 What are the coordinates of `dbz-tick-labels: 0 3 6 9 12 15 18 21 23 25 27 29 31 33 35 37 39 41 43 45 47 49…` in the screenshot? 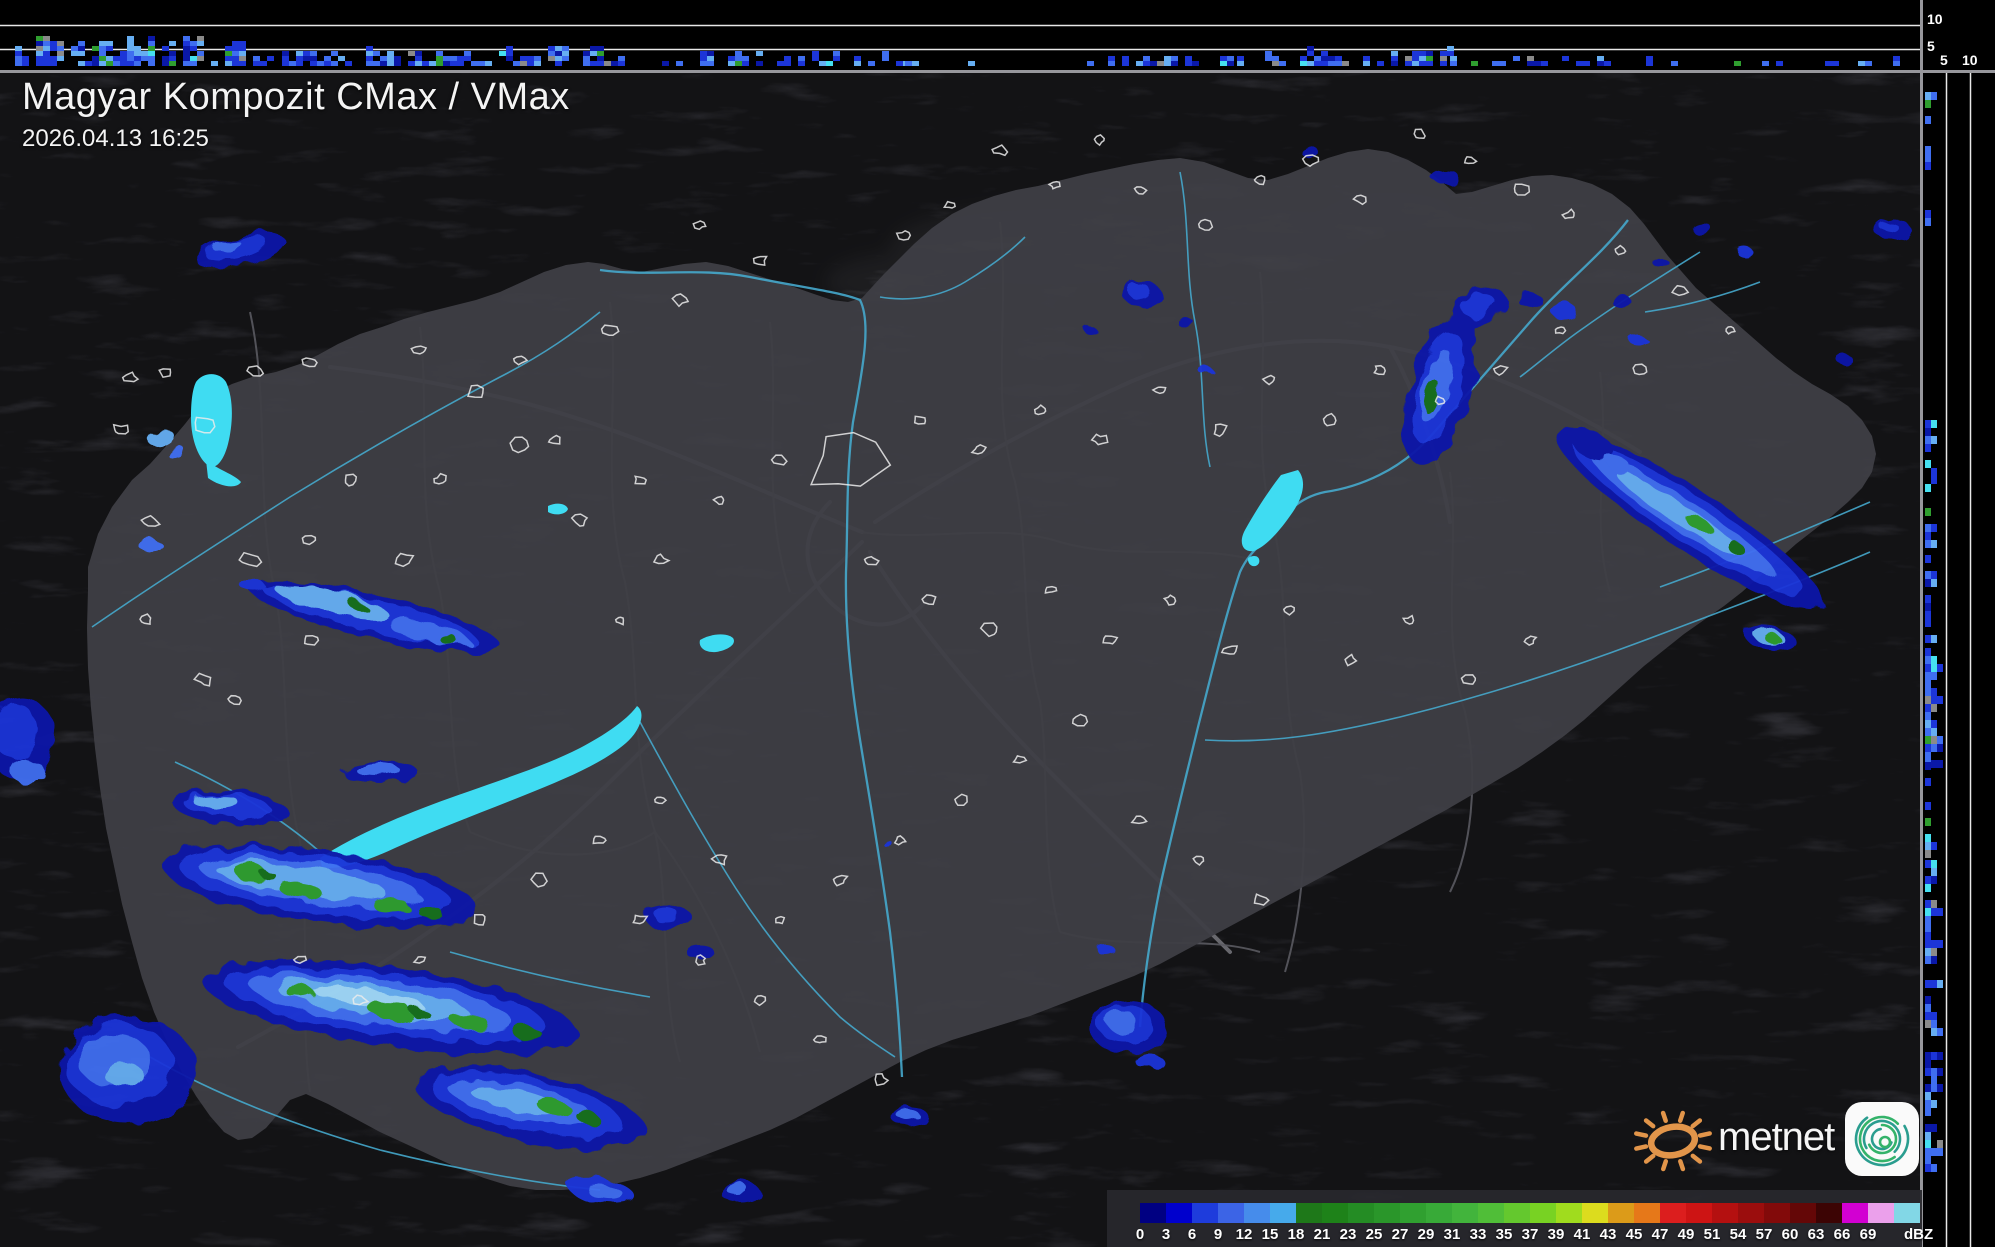 It's located at (1543, 1235).